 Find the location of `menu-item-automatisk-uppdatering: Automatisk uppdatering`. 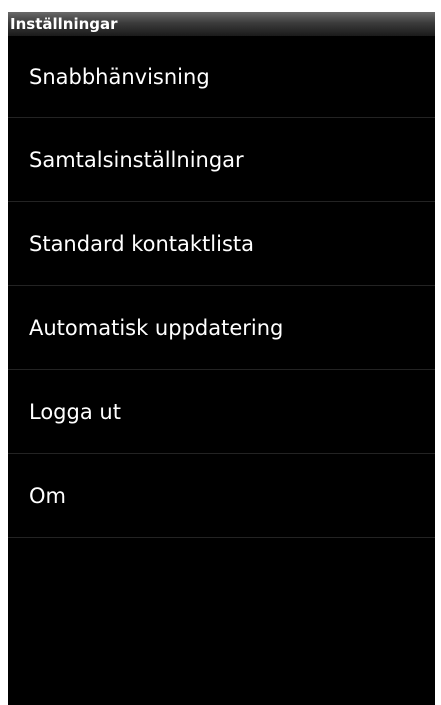

menu-item-automatisk-uppdatering: Automatisk uppdatering is located at coordinates (221, 328).